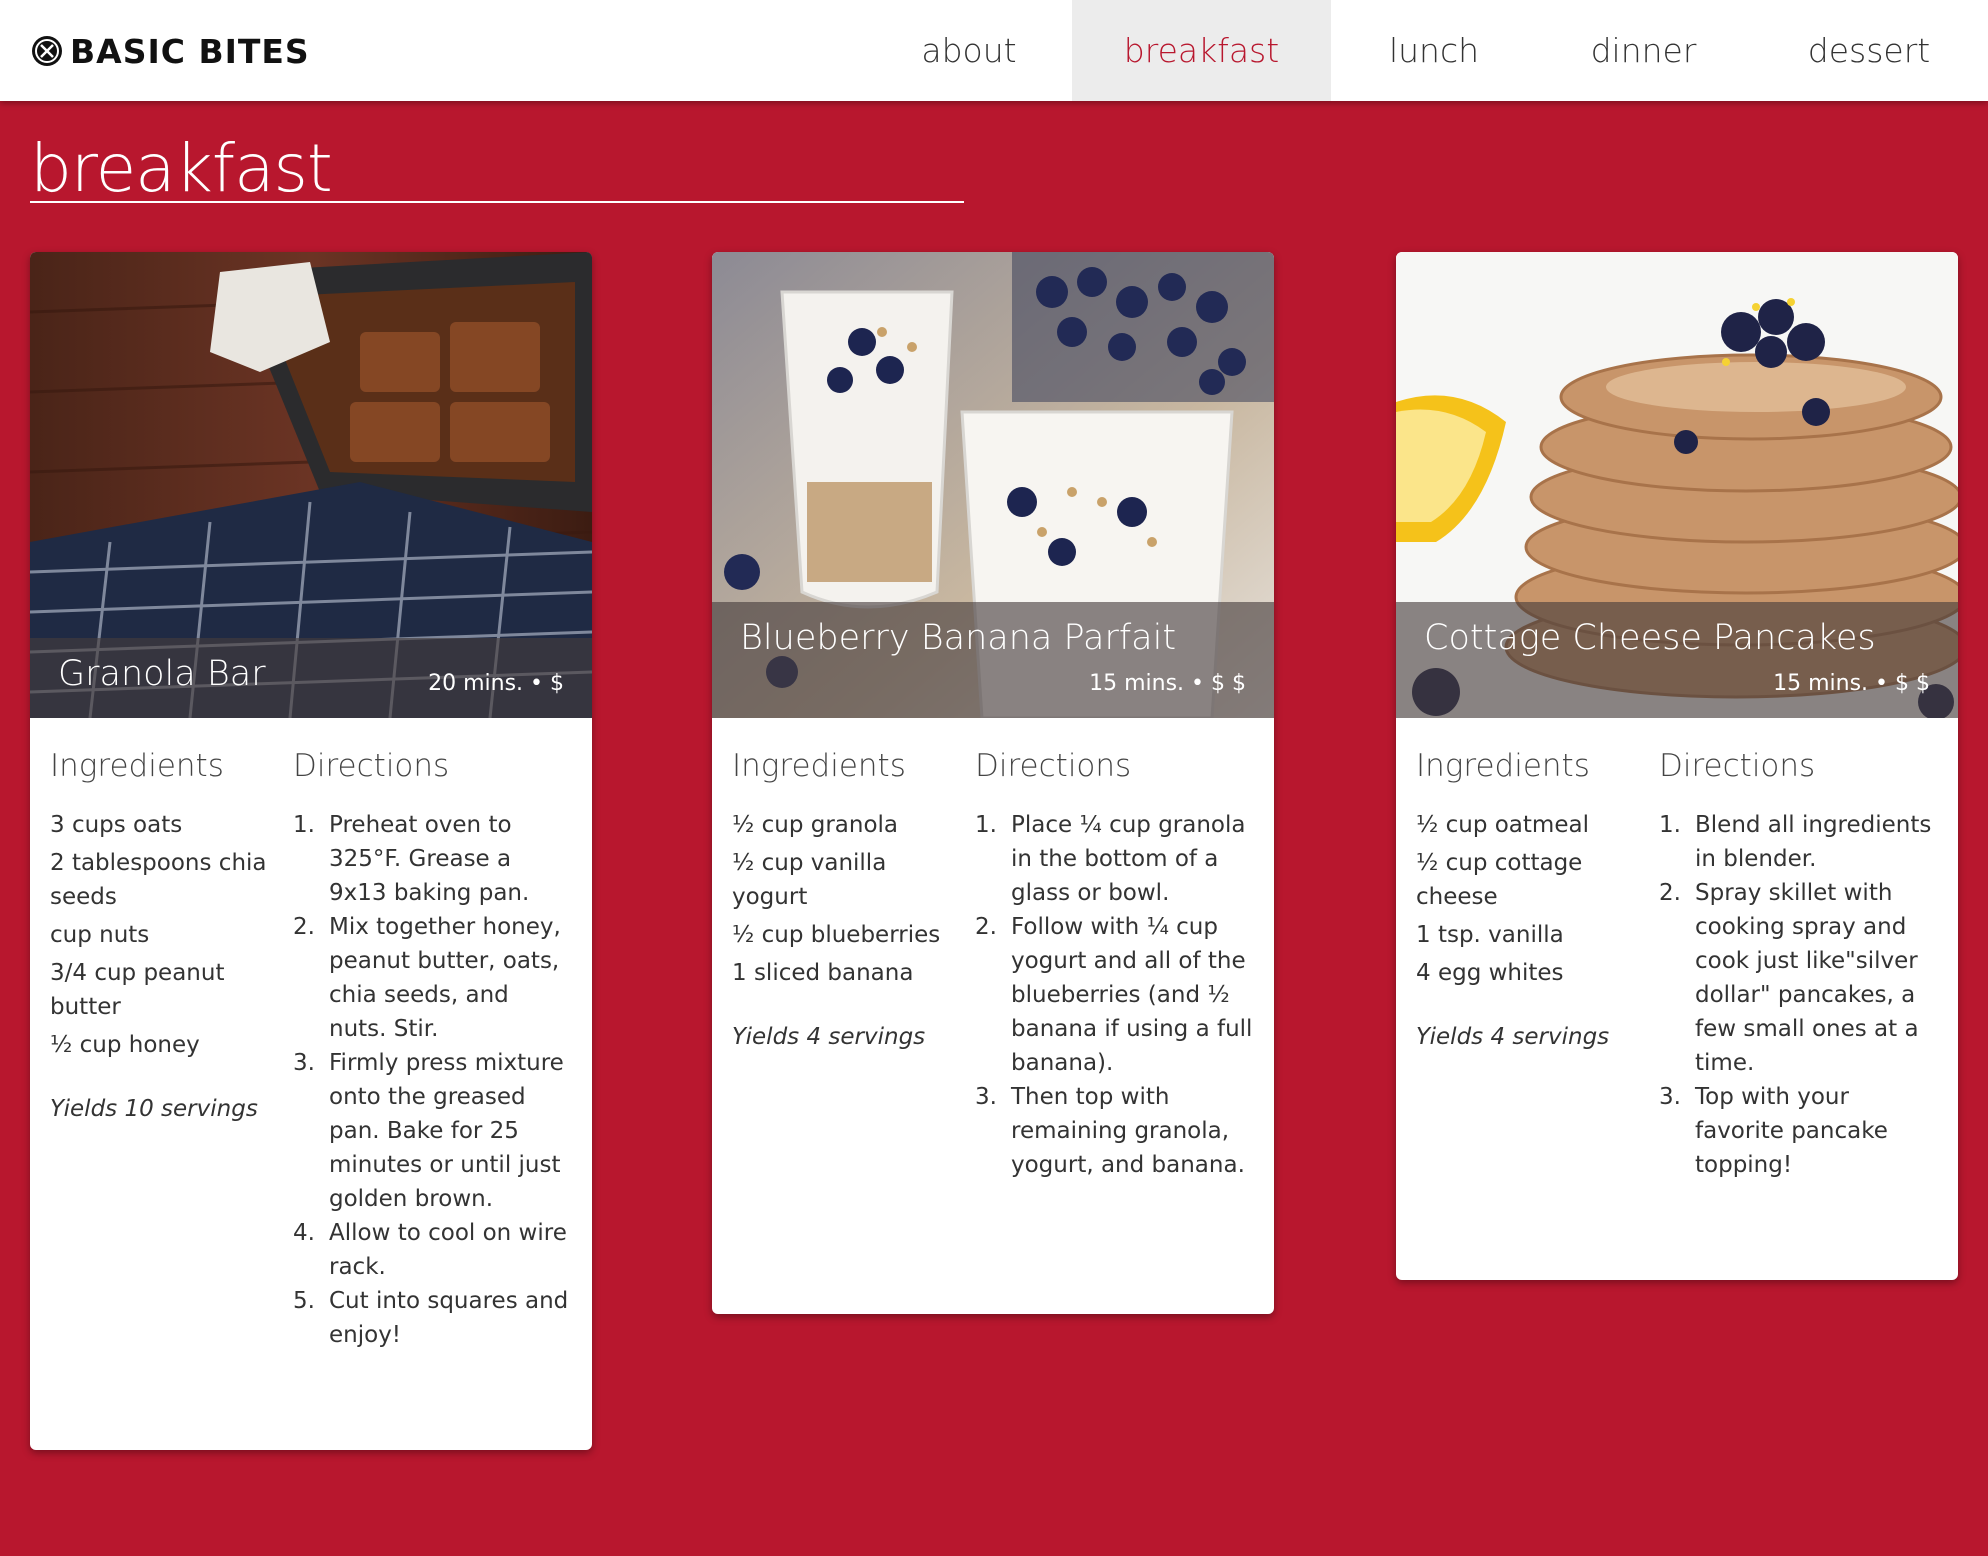 This screenshot has height=1556, width=1988. What do you see at coordinates (1650, 638) in the screenshot?
I see `recipe-title: Cottage Cheese Pancakes` at bounding box center [1650, 638].